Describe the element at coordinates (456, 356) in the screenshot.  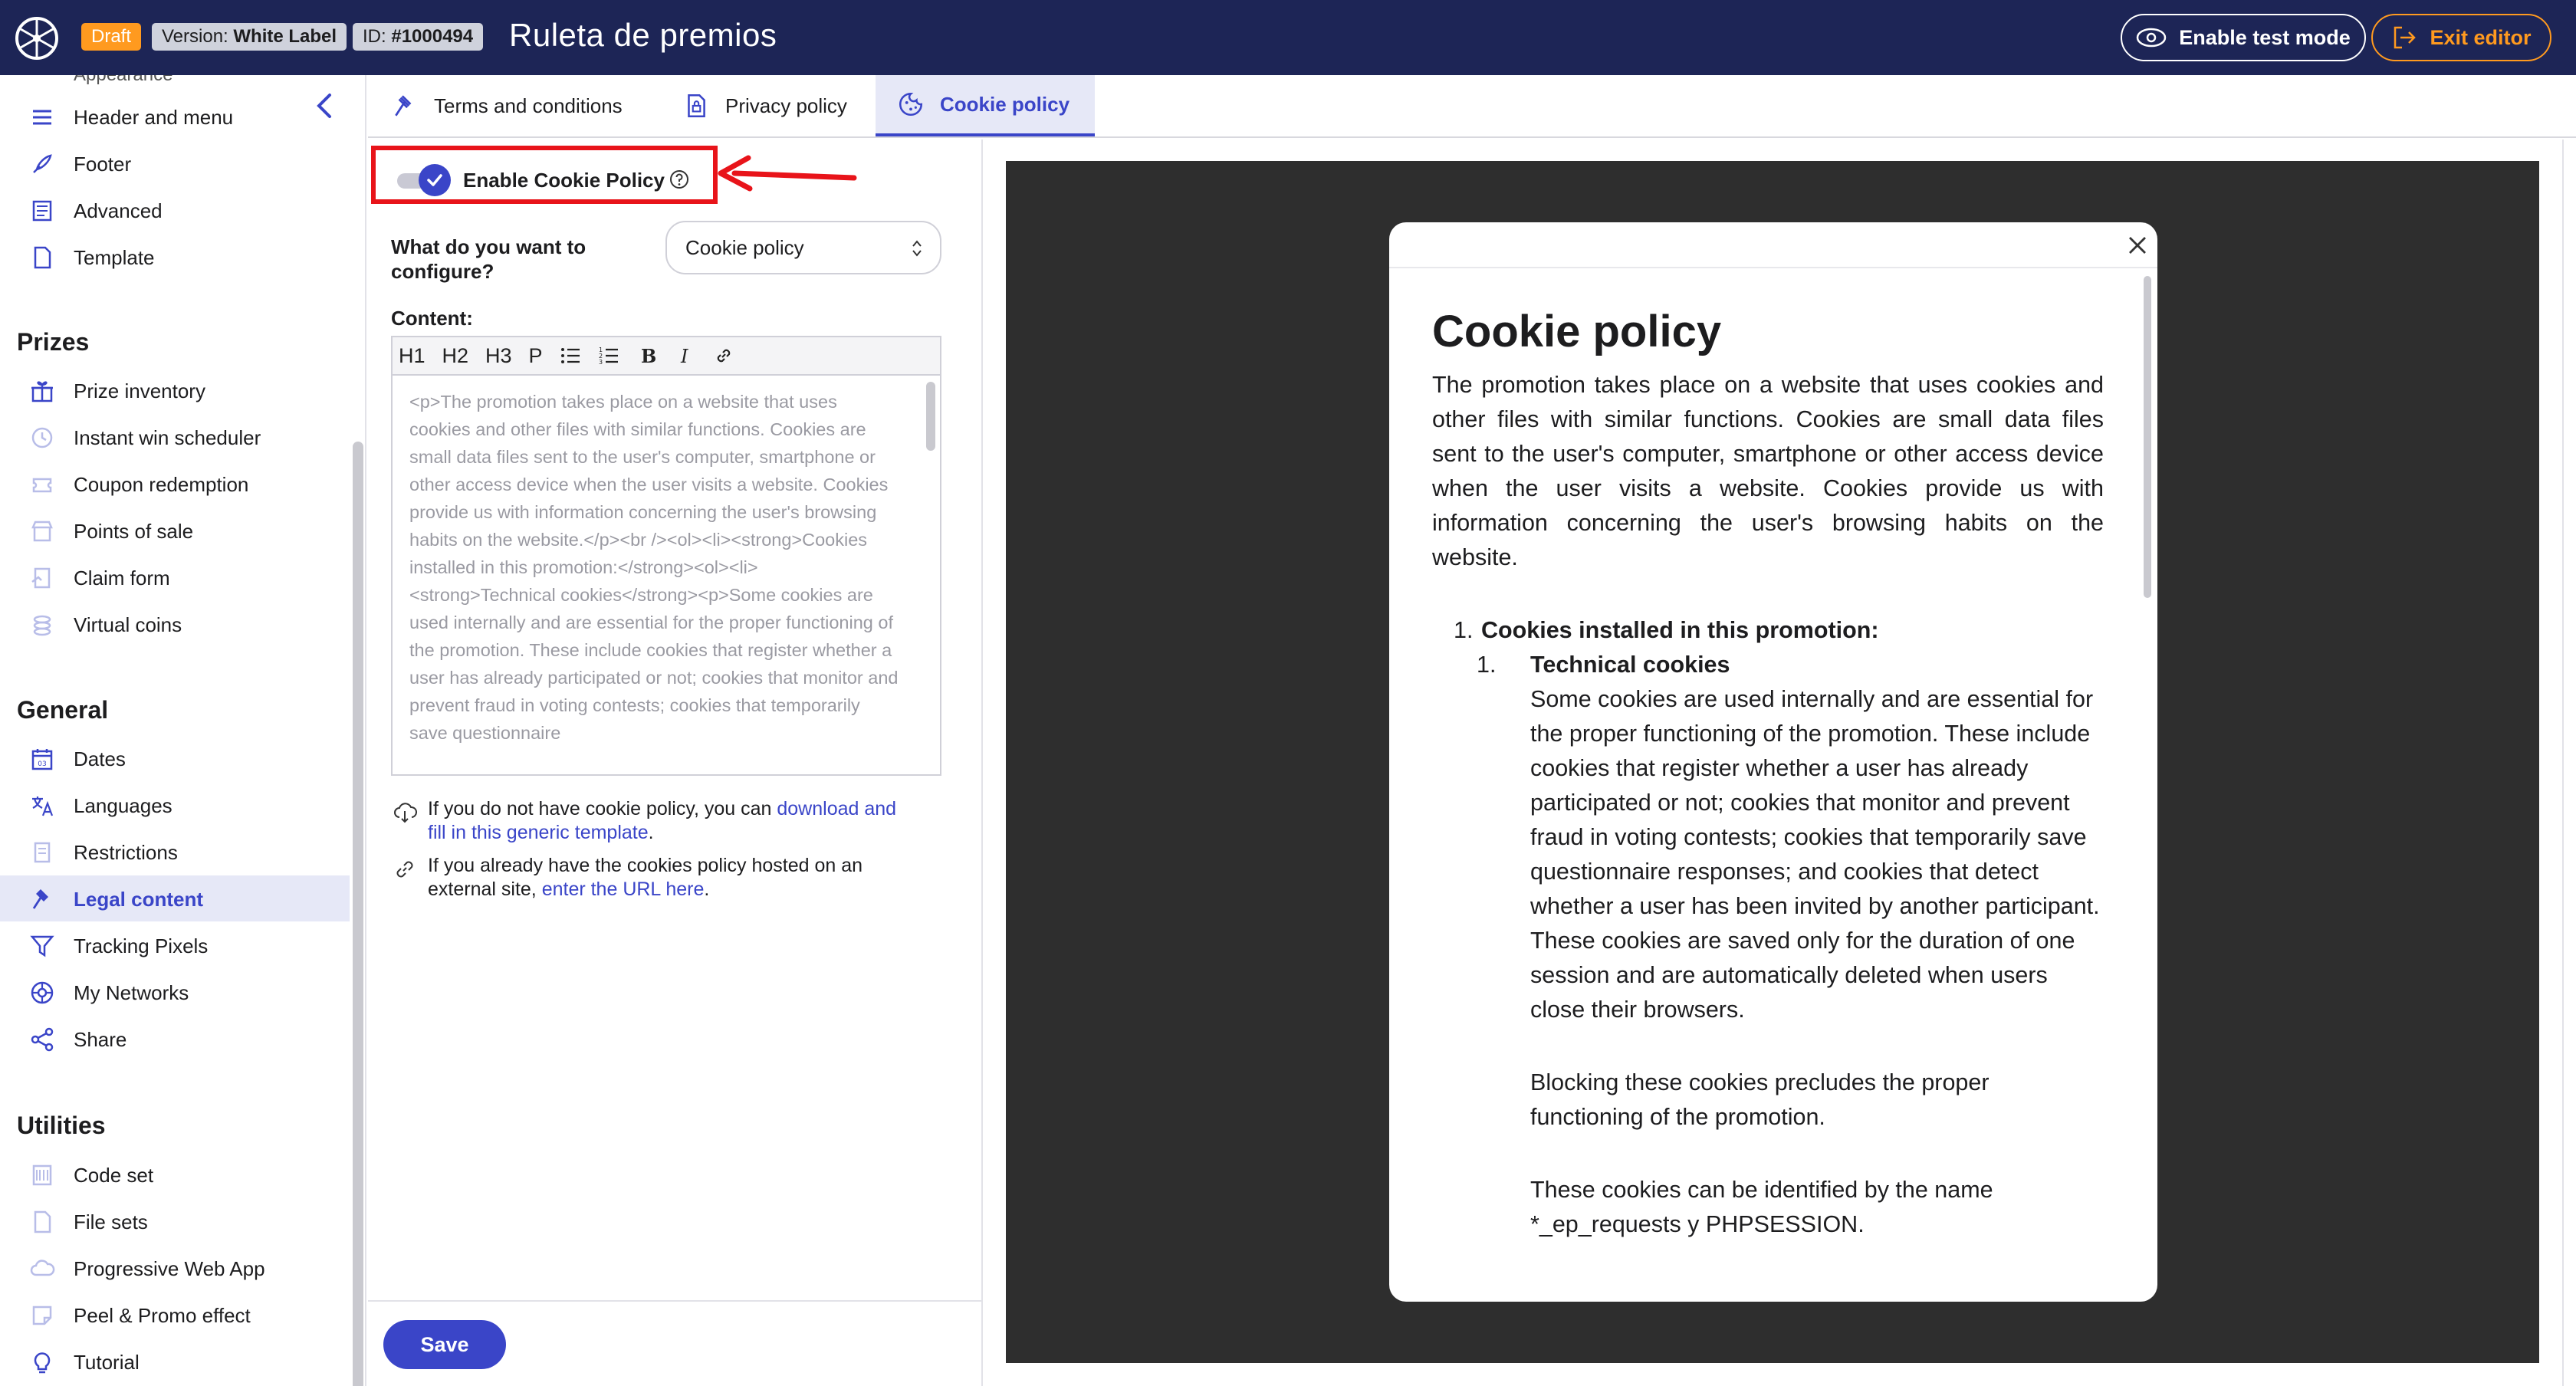
I see `h2-button: H2` at that location.